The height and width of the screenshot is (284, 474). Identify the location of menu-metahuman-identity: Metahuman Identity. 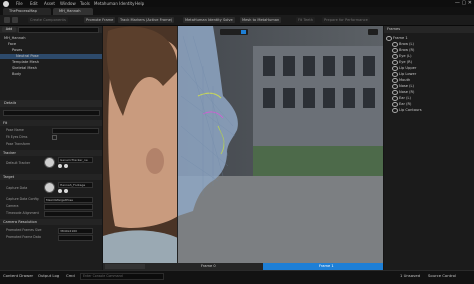
(114, 3).